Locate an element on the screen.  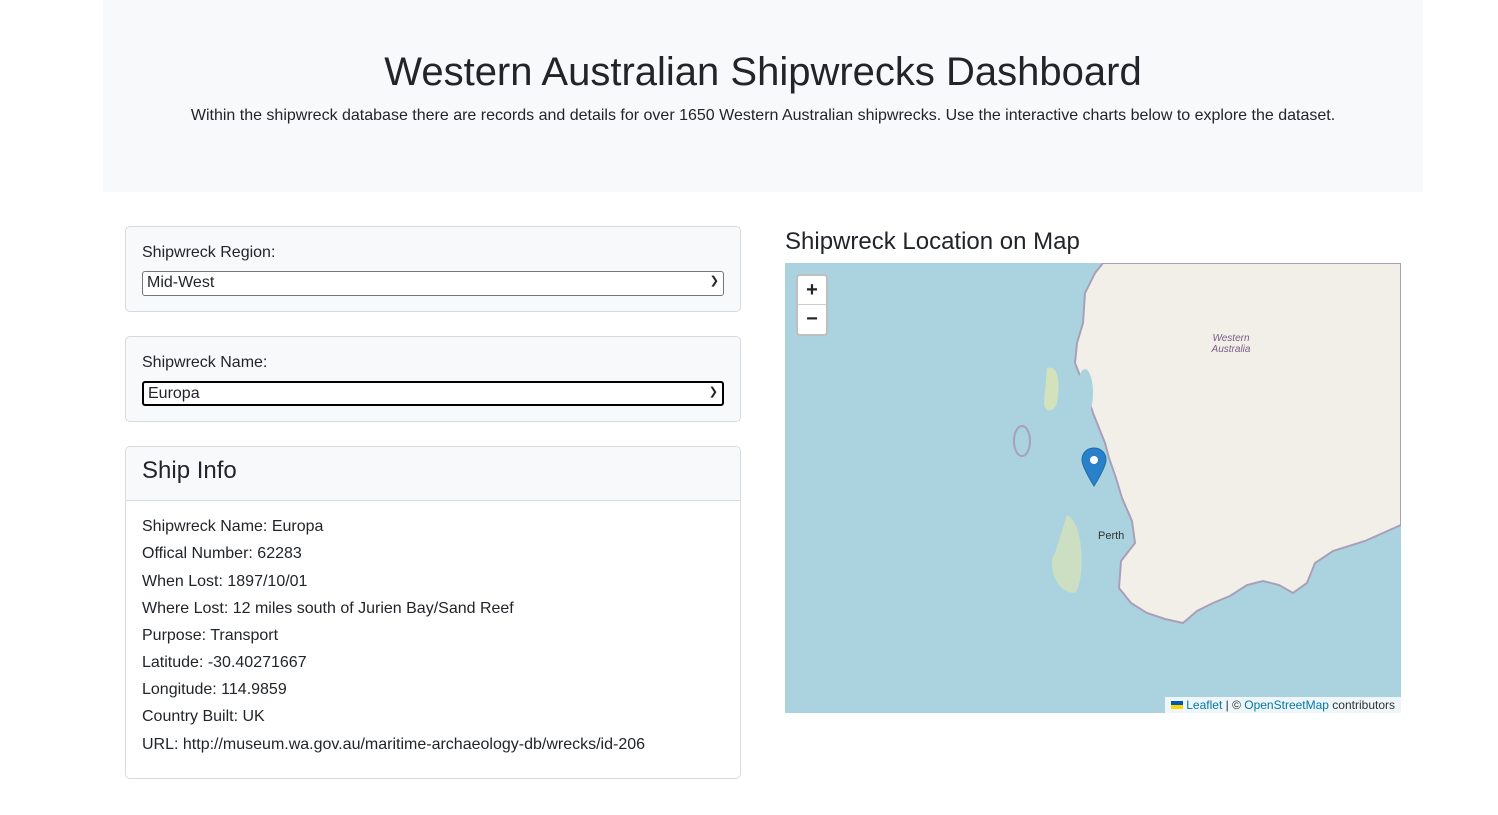
region-select: Mid-West ❯ is located at coordinates (433, 283).